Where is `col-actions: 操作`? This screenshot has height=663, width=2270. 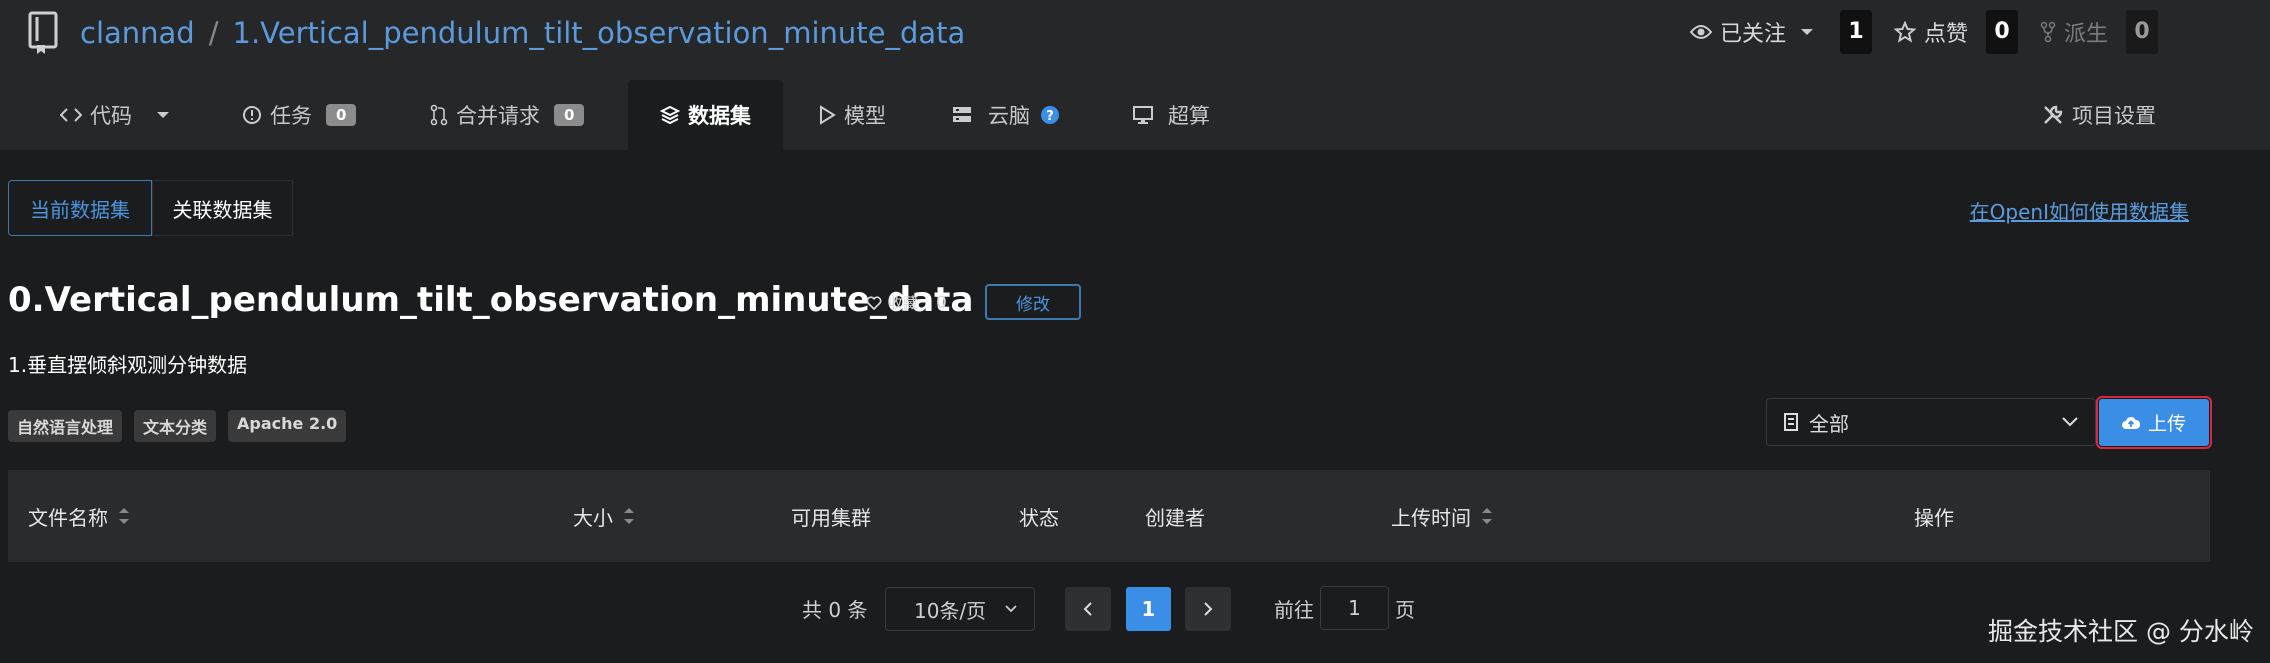
col-actions: 操作 is located at coordinates (1934, 517).